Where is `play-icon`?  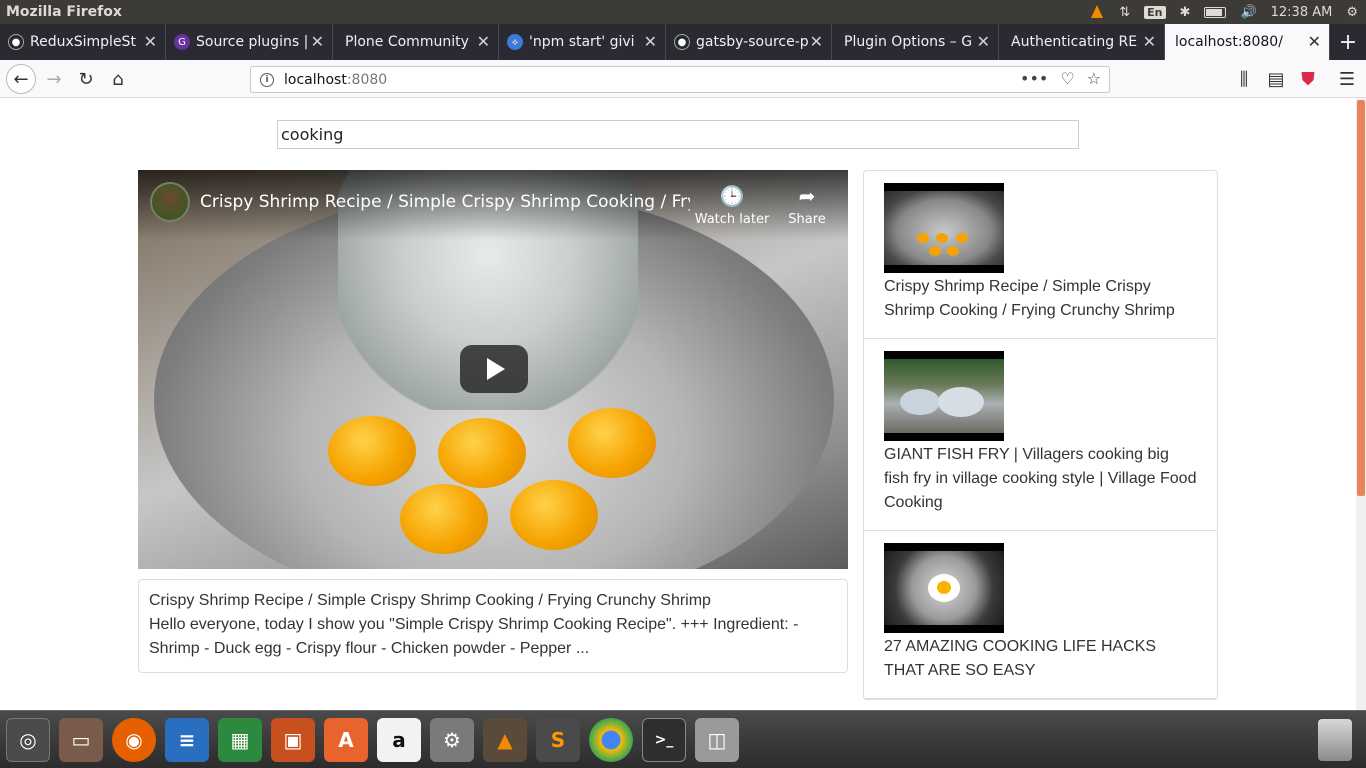 play-icon is located at coordinates (496, 369).